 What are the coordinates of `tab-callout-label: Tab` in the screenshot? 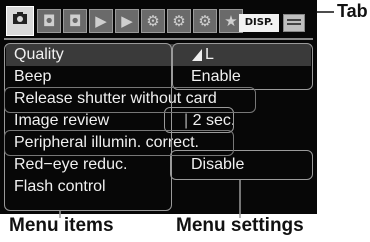 It's located at (352, 11).